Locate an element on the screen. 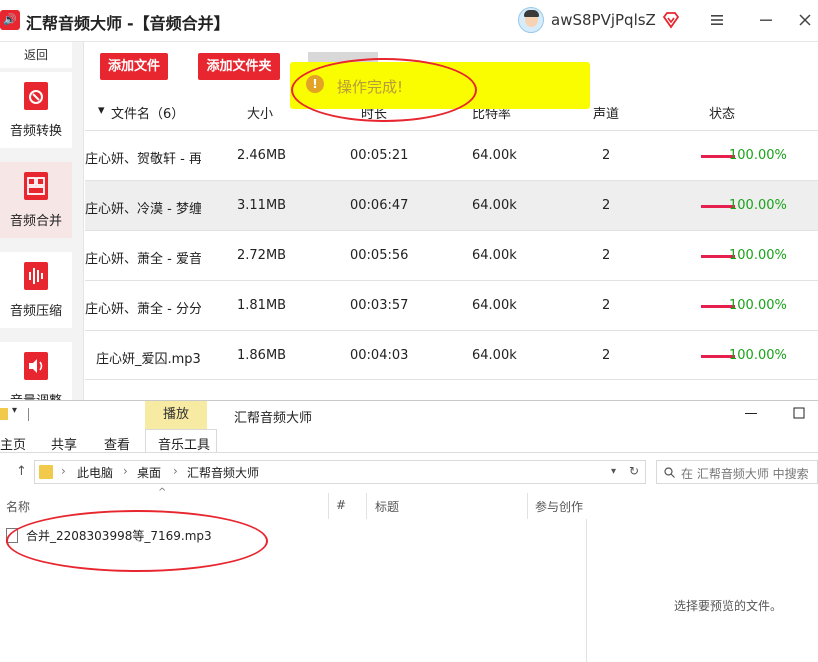 The height and width of the screenshot is (662, 818). add-file-button: 添加文件 is located at coordinates (134, 66).